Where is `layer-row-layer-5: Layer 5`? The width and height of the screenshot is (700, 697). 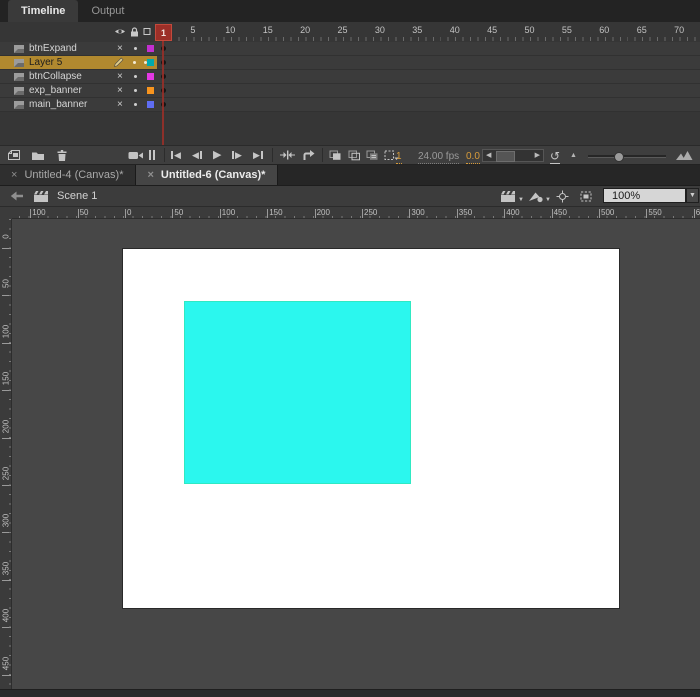
layer-row-layer-5: Layer 5 is located at coordinates (350, 63).